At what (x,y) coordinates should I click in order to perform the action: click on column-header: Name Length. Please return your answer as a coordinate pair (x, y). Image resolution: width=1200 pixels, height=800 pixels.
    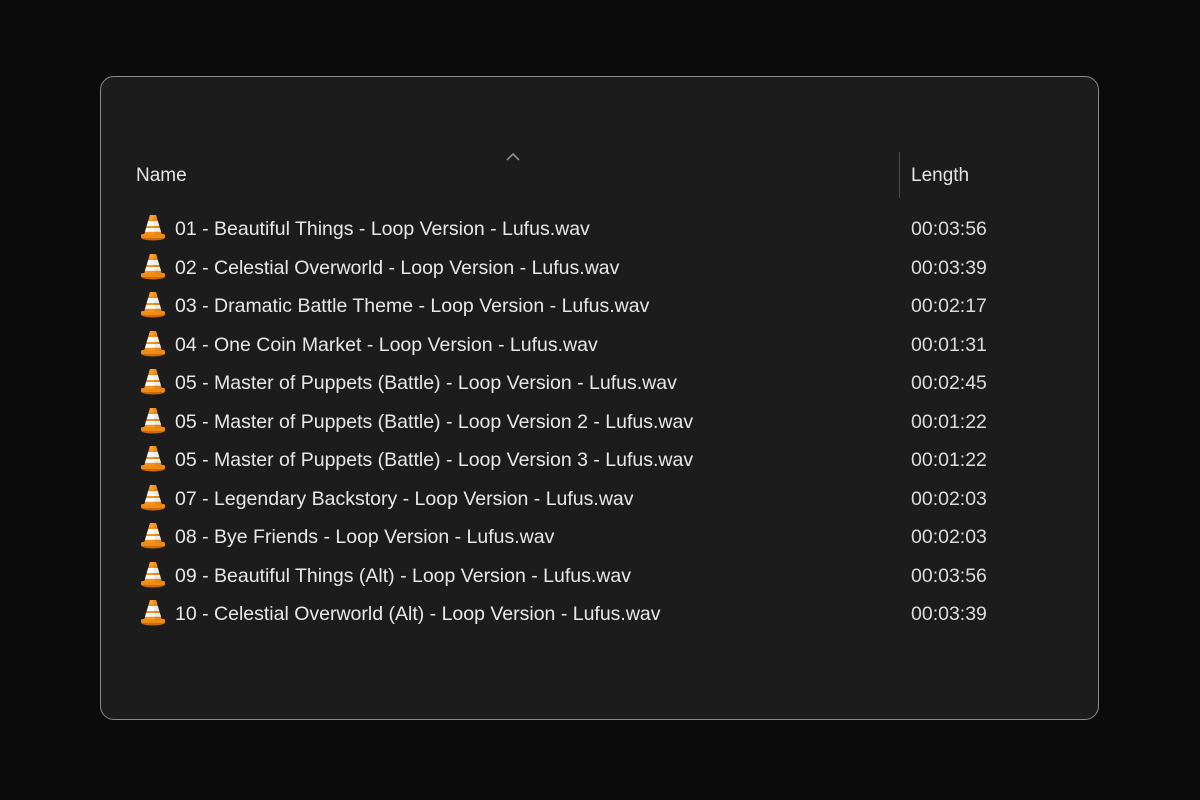
    Looking at the image, I should click on (599, 175).